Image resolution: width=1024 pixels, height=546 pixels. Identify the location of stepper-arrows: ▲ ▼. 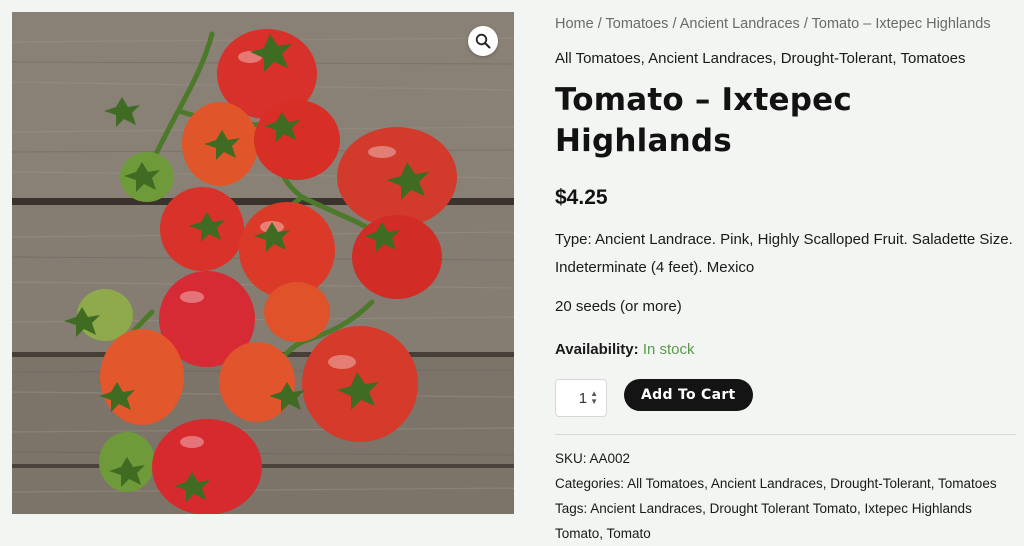
(594, 398).